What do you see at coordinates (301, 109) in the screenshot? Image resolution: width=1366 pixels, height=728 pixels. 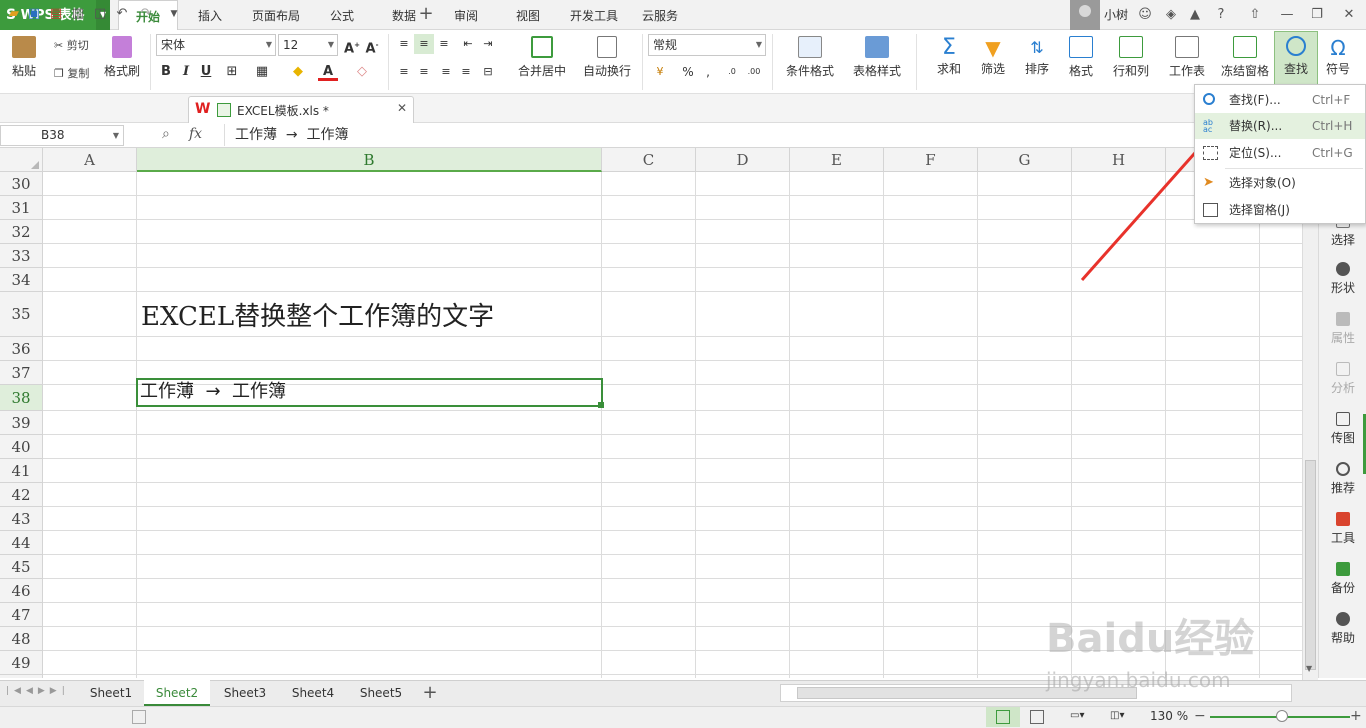 I see `document-tab: W EXCEL模板.xls * ✕` at bounding box center [301, 109].